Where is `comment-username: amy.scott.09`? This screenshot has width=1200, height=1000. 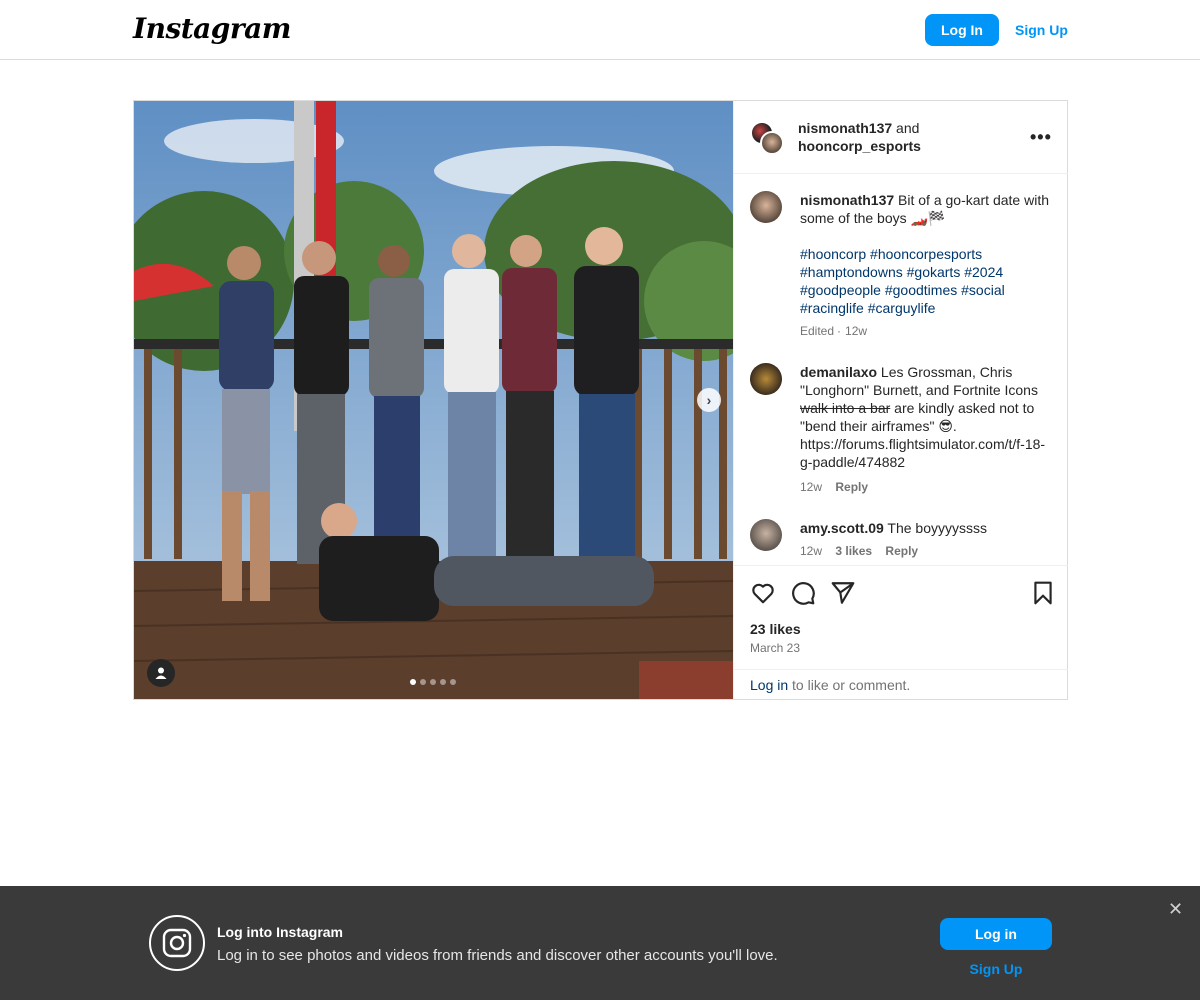
comment-username: amy.scott.09 is located at coordinates (842, 528).